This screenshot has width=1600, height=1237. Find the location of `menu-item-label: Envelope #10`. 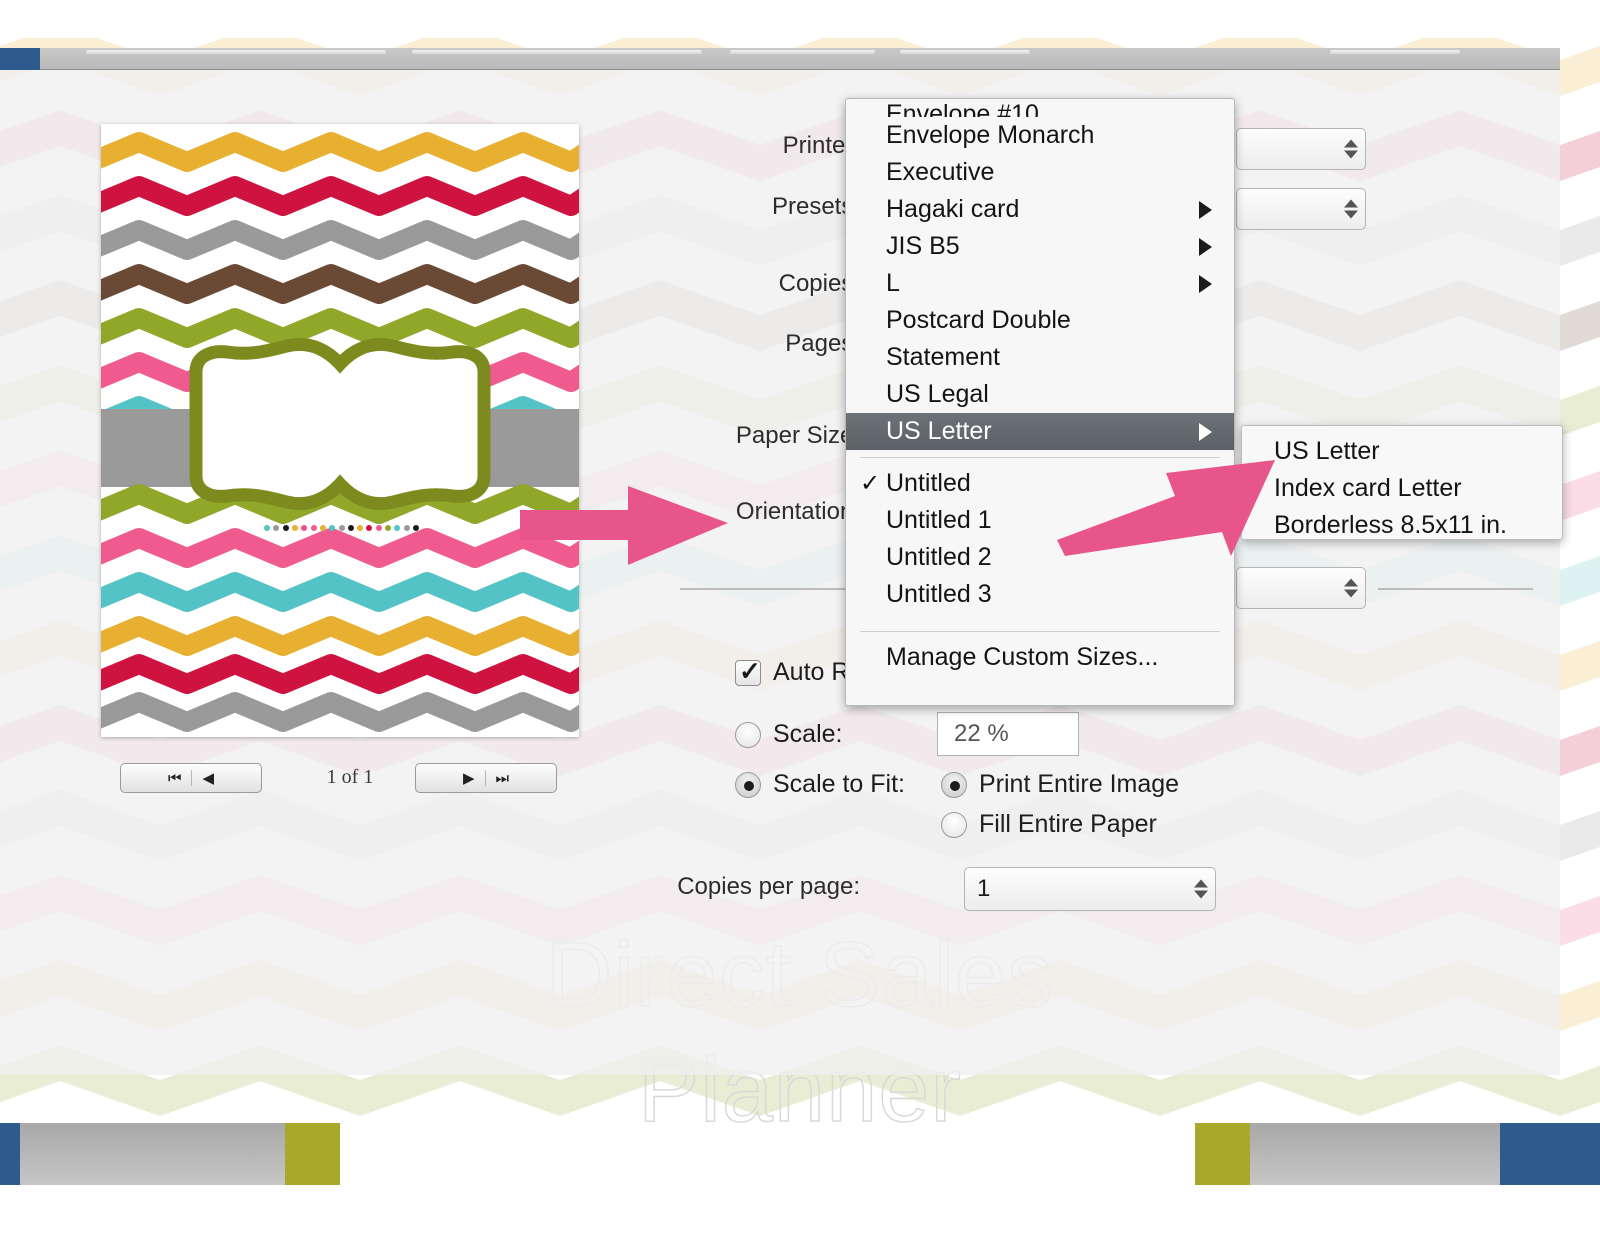

menu-item-label: Envelope #10 is located at coordinates (962, 108).